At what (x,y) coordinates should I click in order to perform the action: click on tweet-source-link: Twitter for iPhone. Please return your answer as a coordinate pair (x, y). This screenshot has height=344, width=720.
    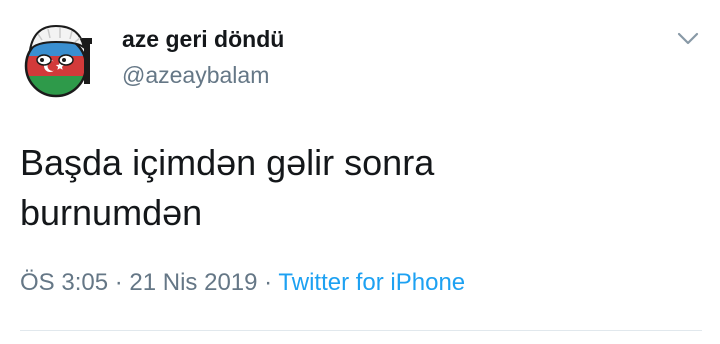
    Looking at the image, I should click on (371, 282).